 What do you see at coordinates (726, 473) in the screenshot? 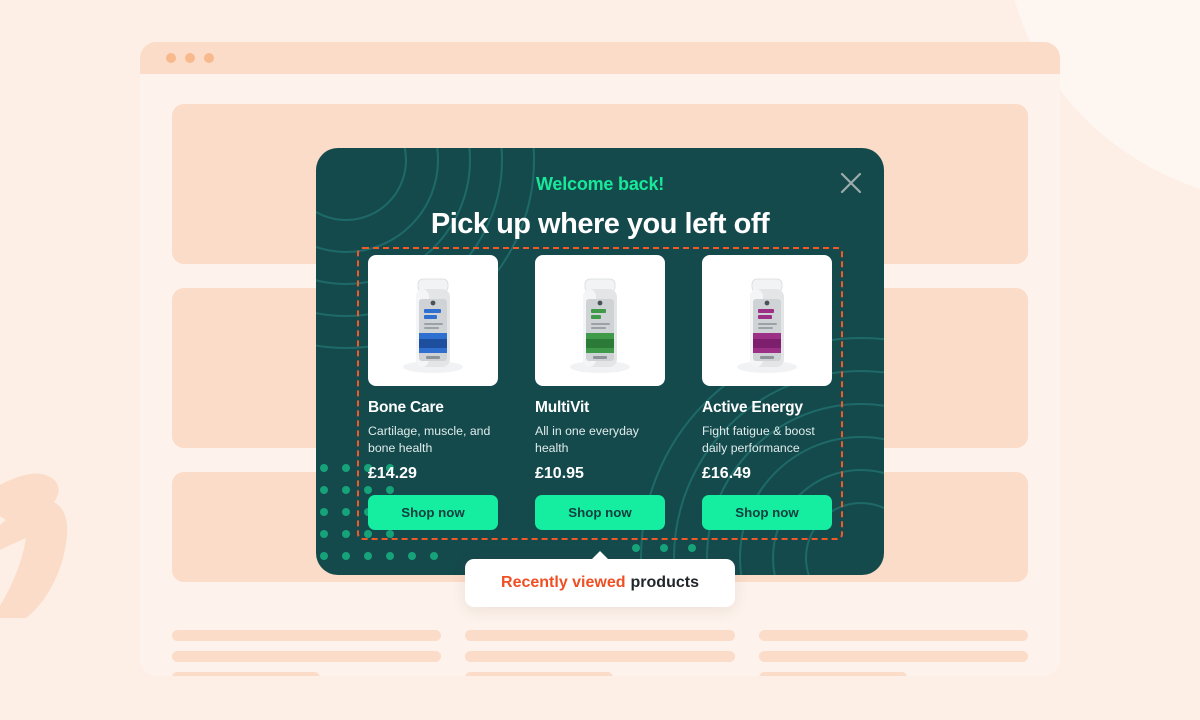
I see `product-price: £16.49` at bounding box center [726, 473].